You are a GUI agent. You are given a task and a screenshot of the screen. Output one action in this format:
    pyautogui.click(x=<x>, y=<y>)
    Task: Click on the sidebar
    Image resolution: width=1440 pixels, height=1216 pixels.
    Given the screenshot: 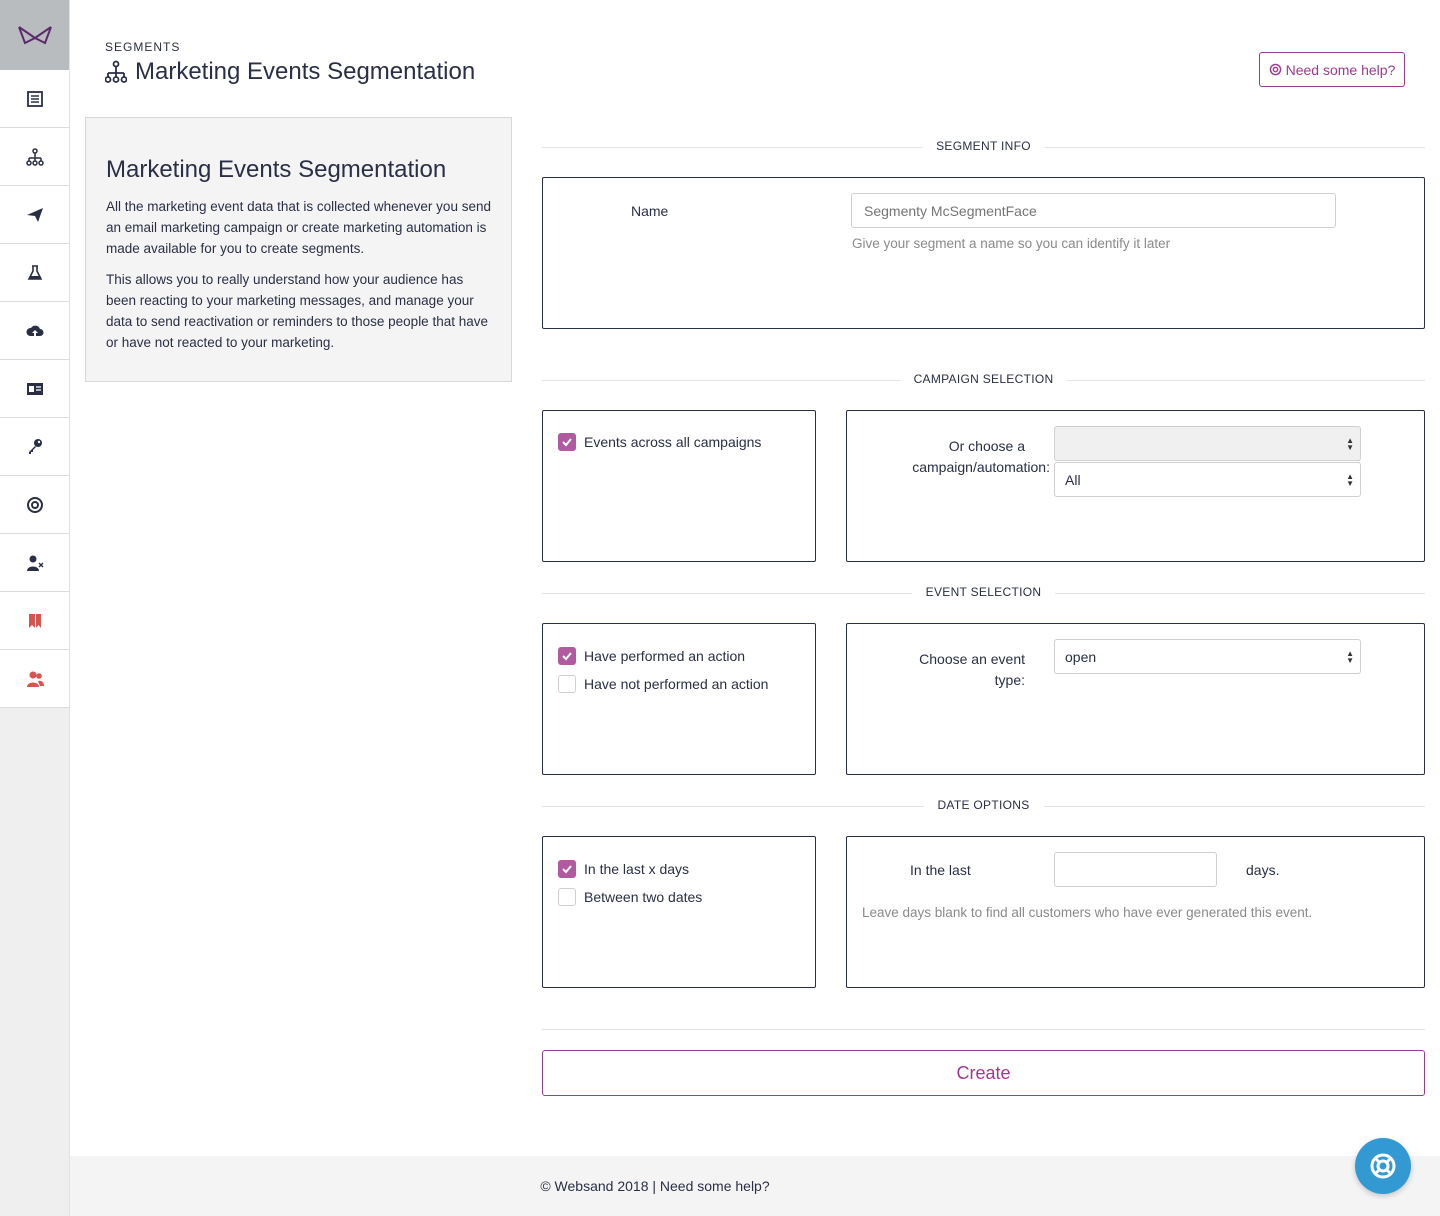 What is the action you would take?
    pyautogui.click(x=35, y=608)
    